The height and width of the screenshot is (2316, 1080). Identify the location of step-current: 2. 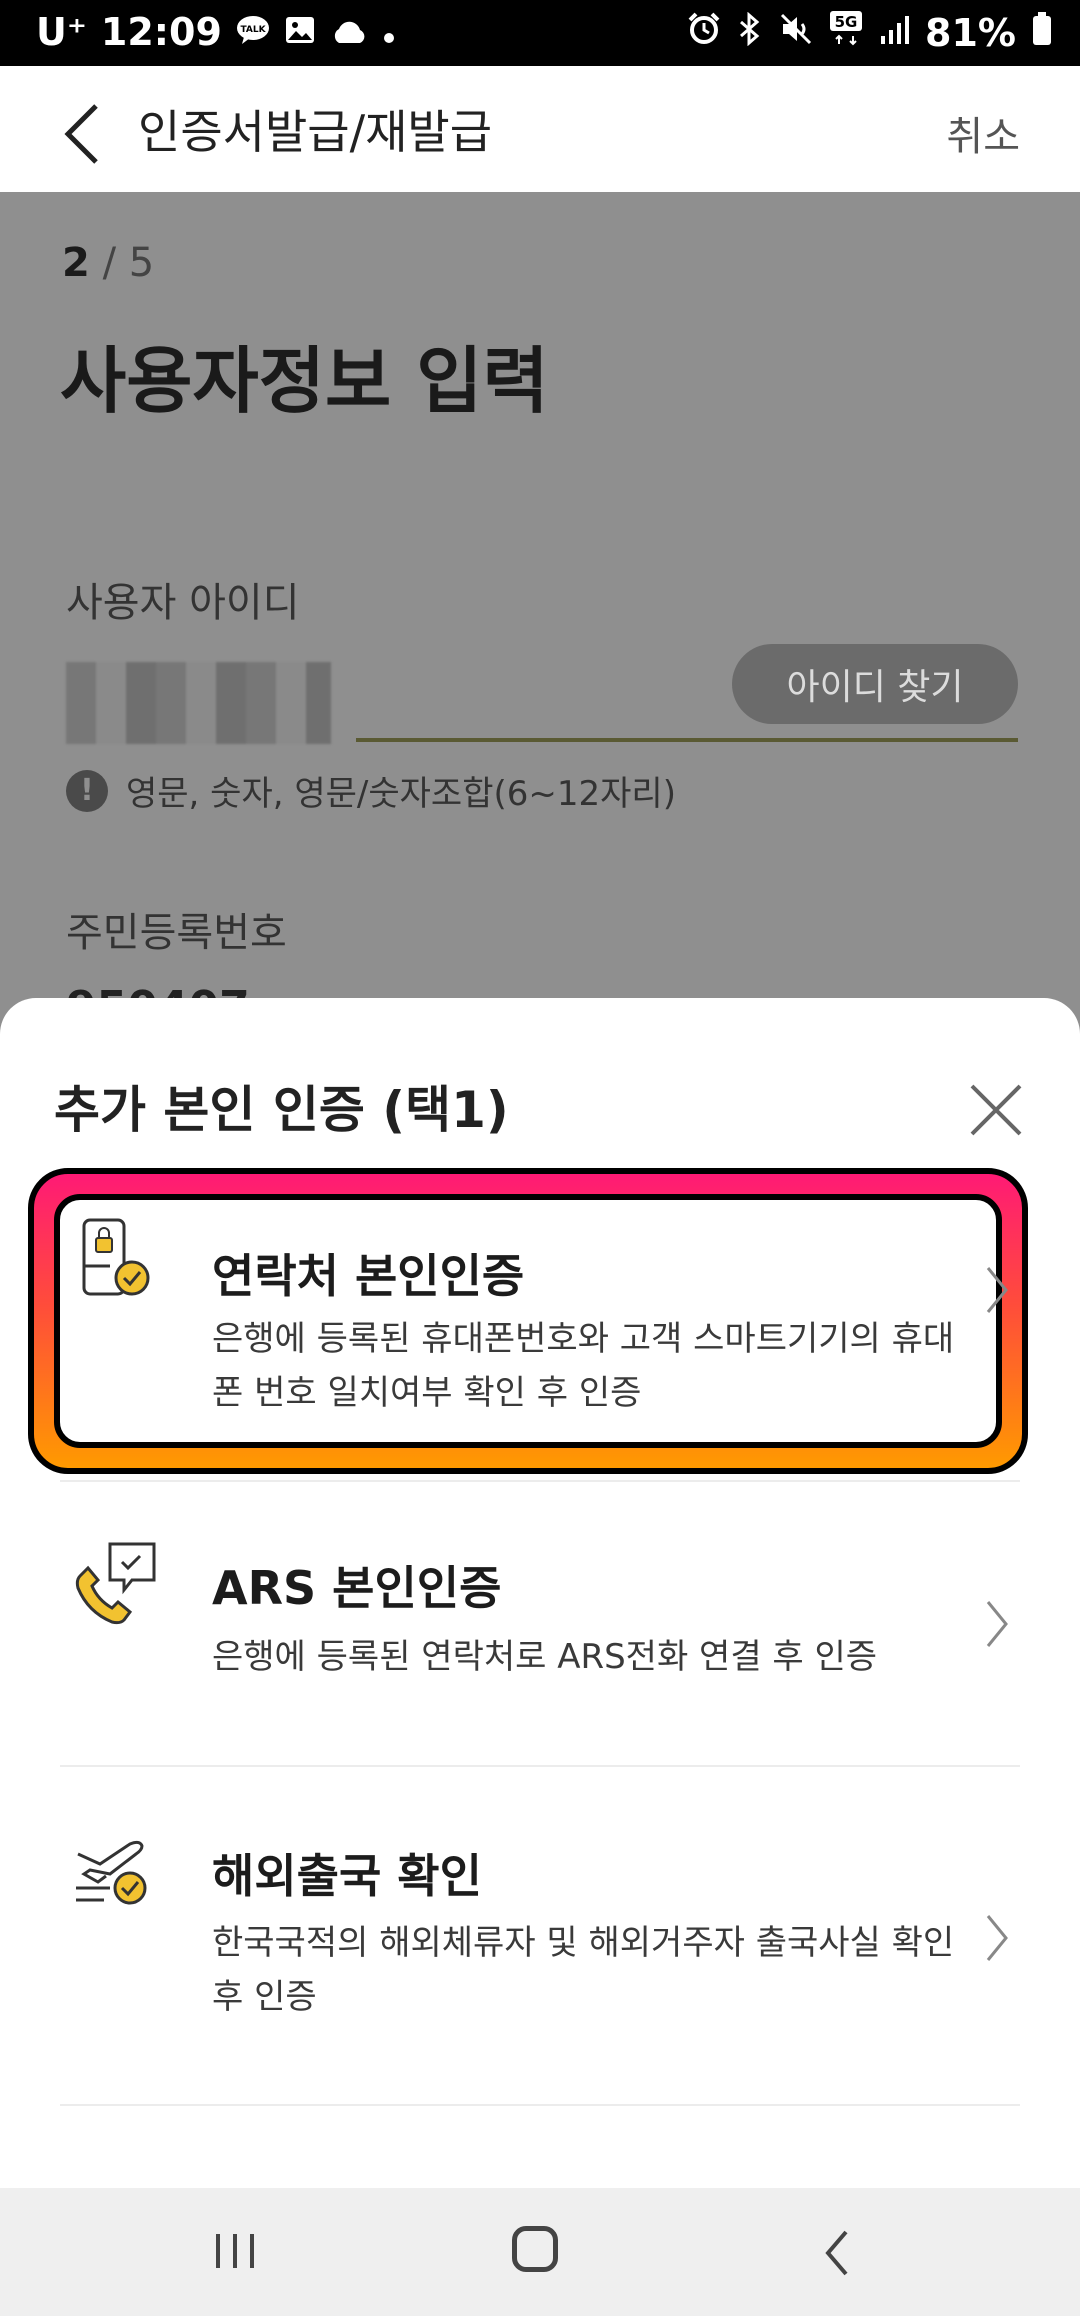
(76, 263).